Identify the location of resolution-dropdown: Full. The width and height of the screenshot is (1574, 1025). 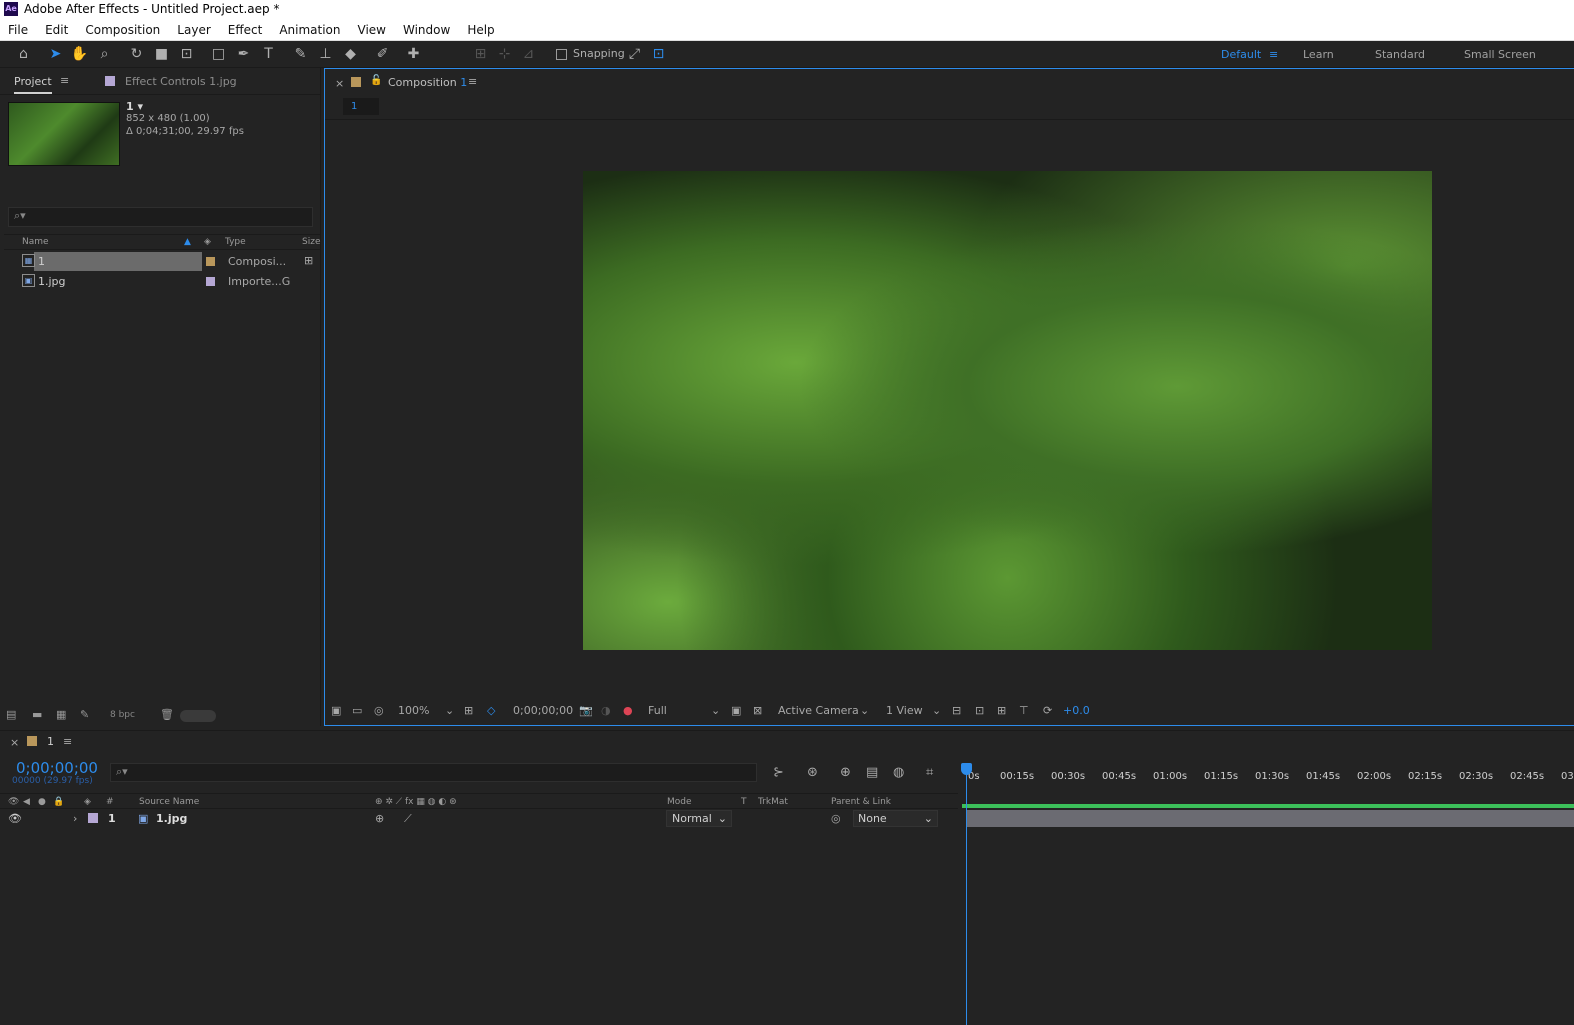
(657, 710).